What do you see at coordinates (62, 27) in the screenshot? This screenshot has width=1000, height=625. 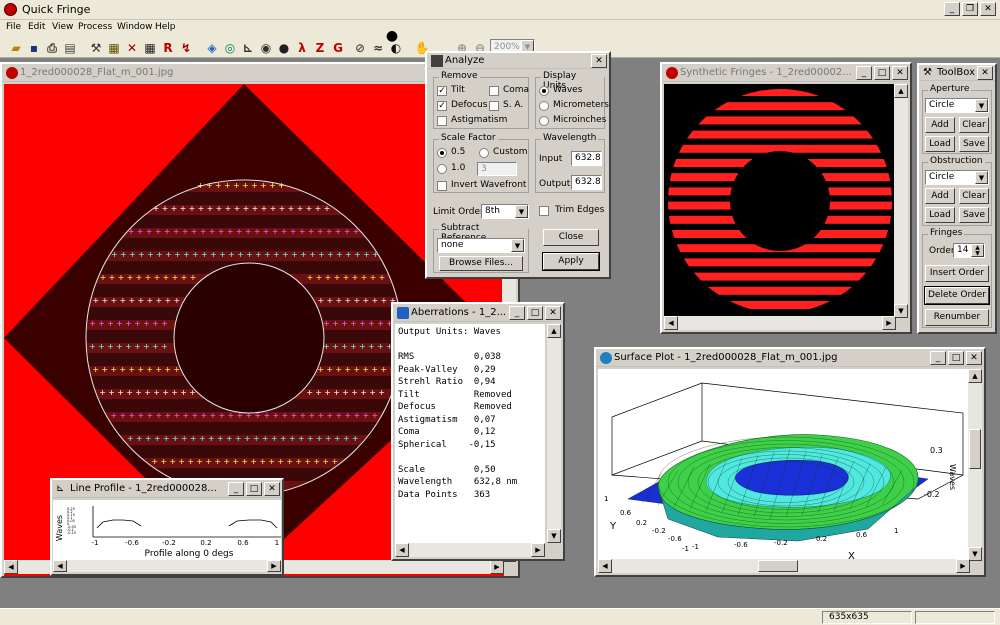 I see `menu-view: View` at bounding box center [62, 27].